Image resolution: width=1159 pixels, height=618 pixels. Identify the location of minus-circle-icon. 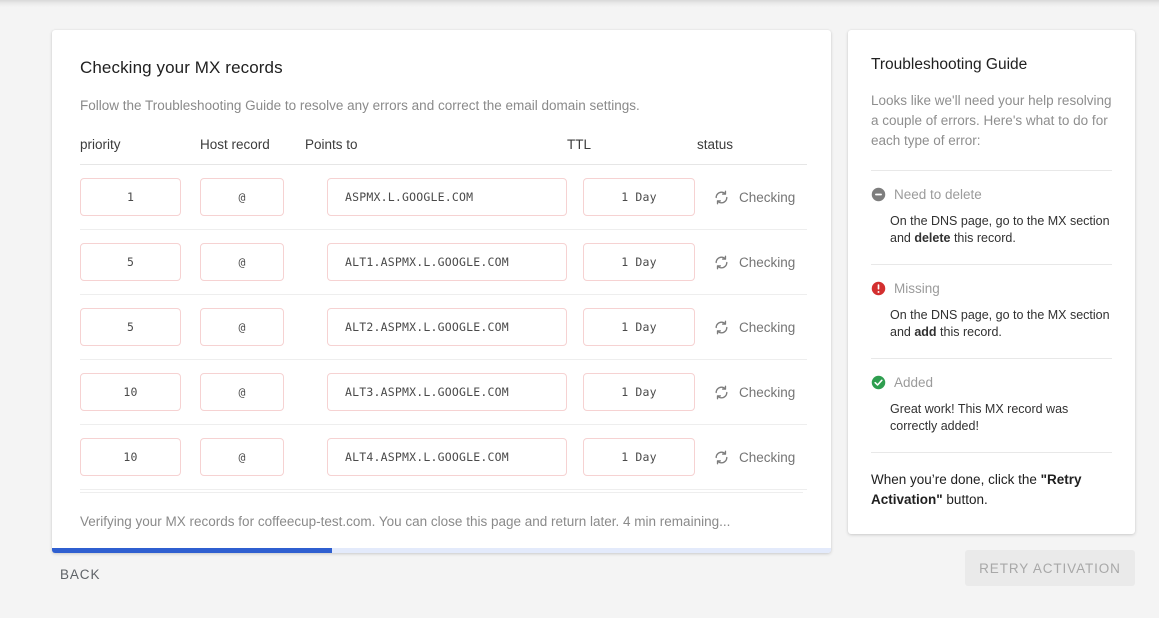
(878, 194).